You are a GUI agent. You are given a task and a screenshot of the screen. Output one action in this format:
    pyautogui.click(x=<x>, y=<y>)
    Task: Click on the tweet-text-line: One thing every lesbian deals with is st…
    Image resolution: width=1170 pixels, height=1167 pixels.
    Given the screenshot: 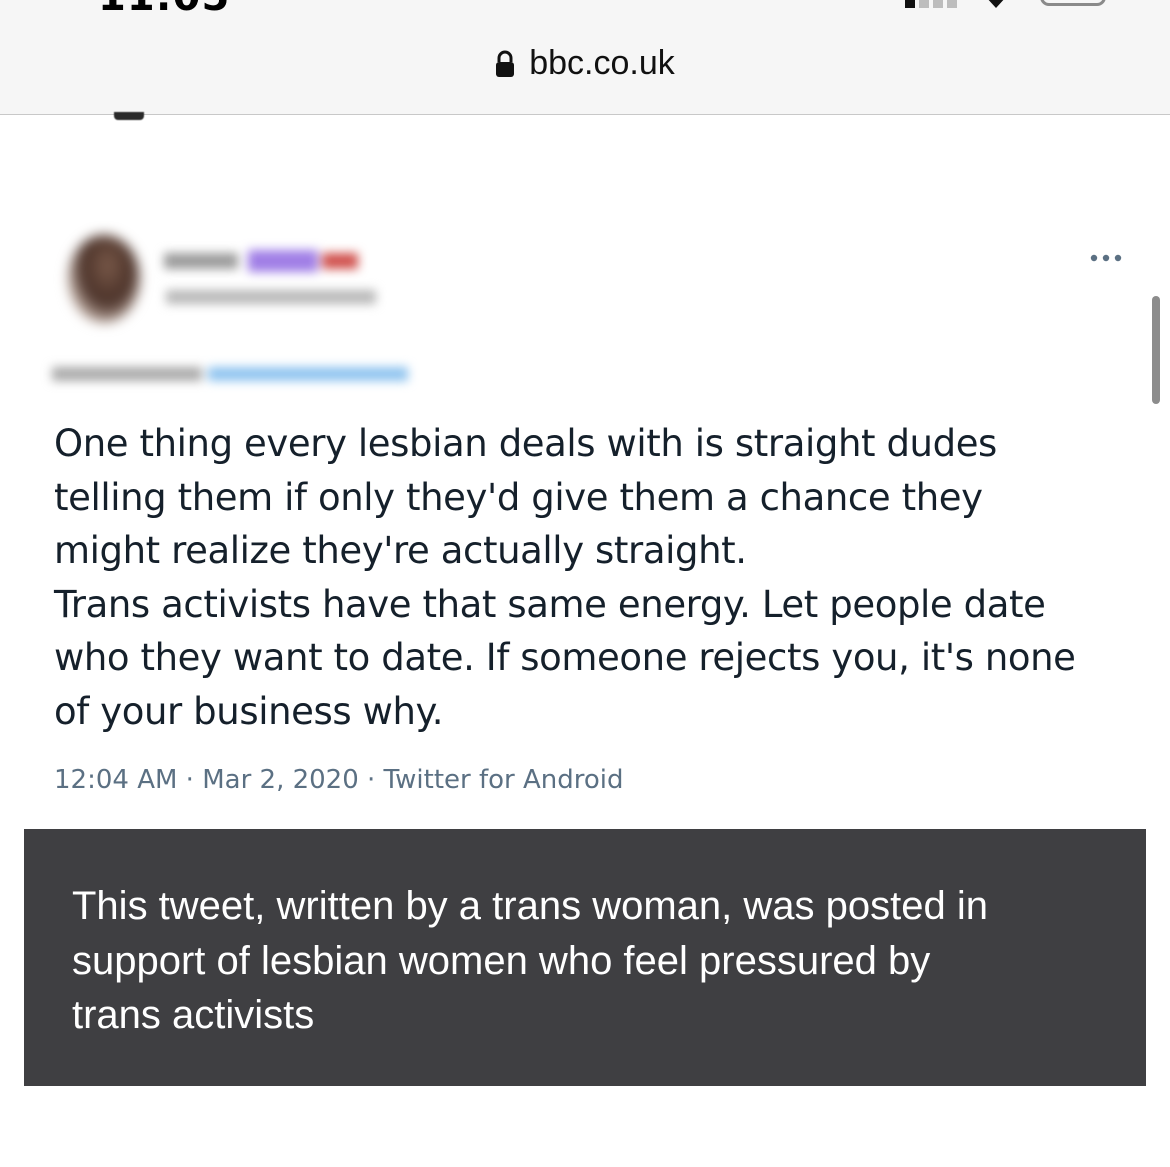 What is the action you would take?
    pyautogui.click(x=525, y=443)
    